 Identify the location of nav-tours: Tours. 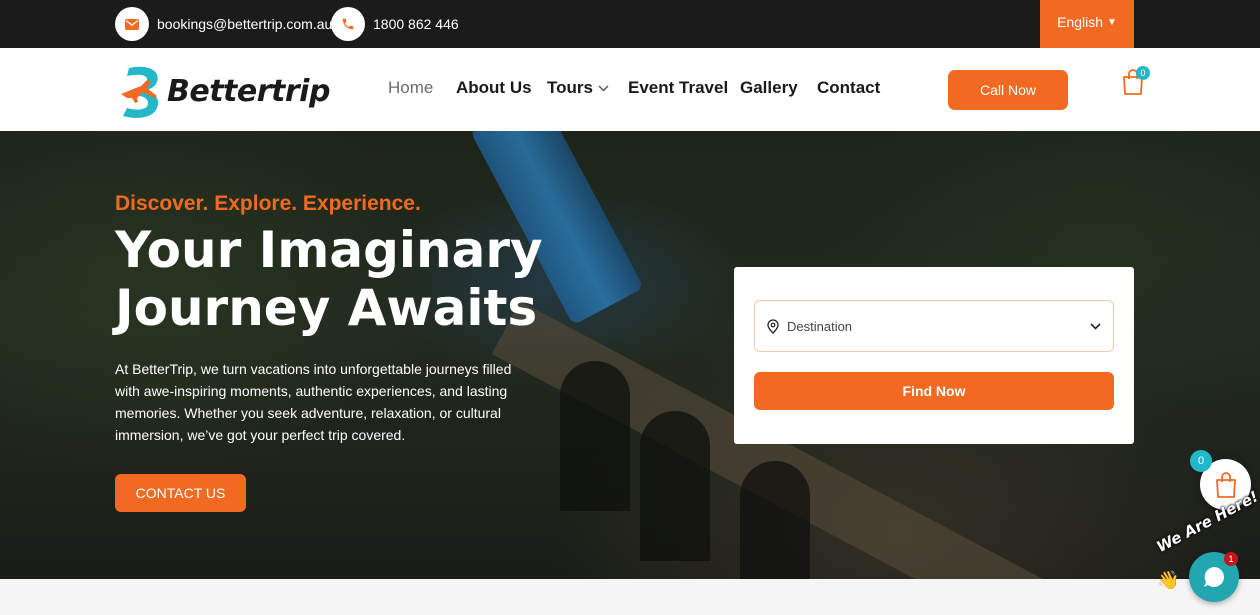
(578, 88).